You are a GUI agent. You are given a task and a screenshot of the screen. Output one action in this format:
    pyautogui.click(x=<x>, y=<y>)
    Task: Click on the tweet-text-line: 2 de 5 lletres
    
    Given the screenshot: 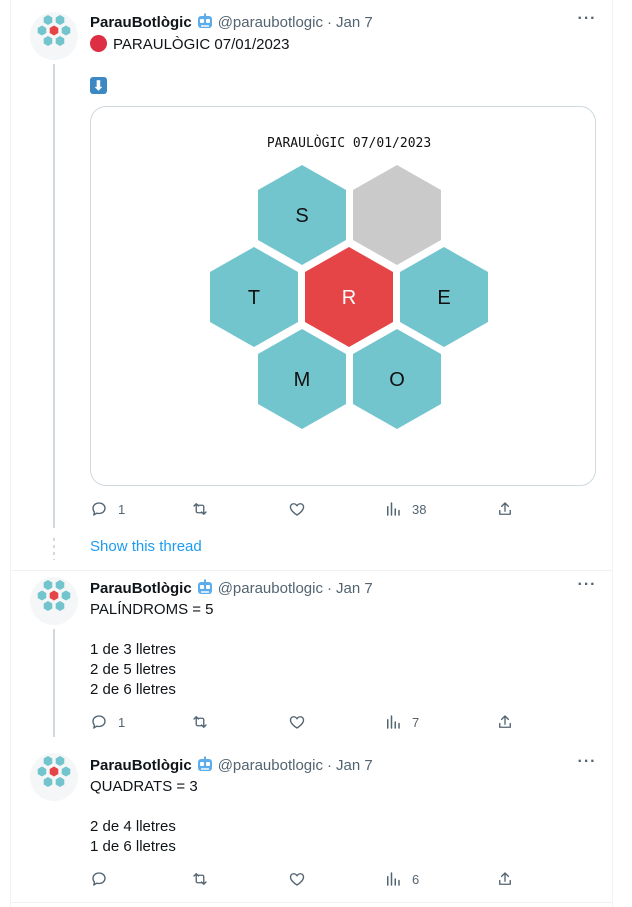 What is the action you would take?
    pyautogui.click(x=133, y=669)
    